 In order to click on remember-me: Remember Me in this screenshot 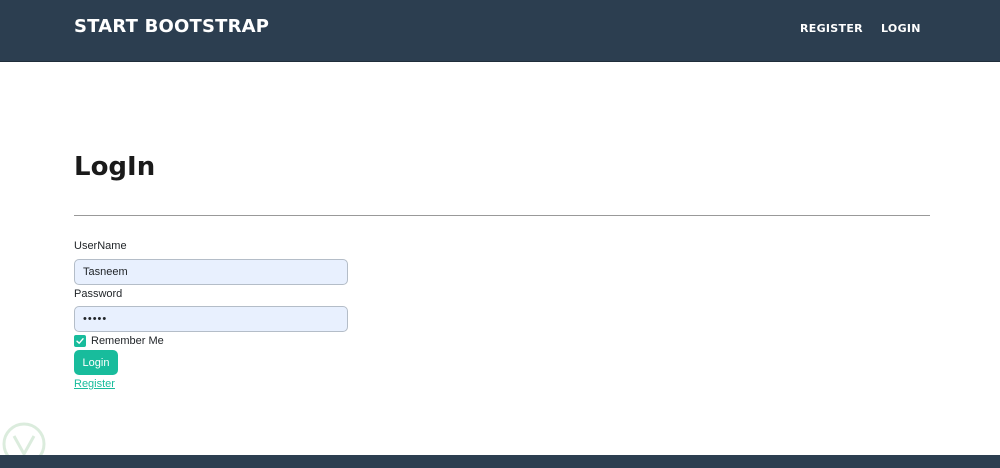, I will do `click(119, 341)`.